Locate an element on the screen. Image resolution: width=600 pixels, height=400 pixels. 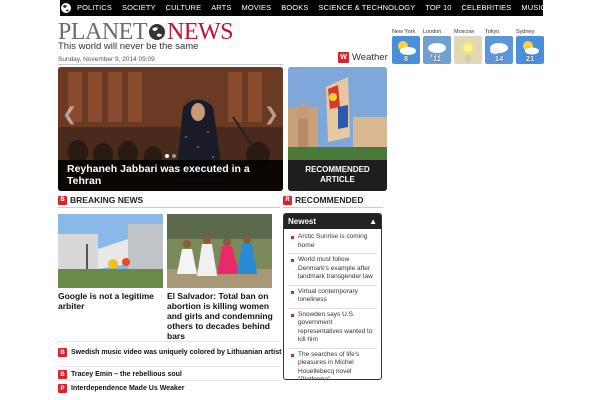
headline-text: Tracey Emin – the rebellious soul is located at coordinates (126, 374).